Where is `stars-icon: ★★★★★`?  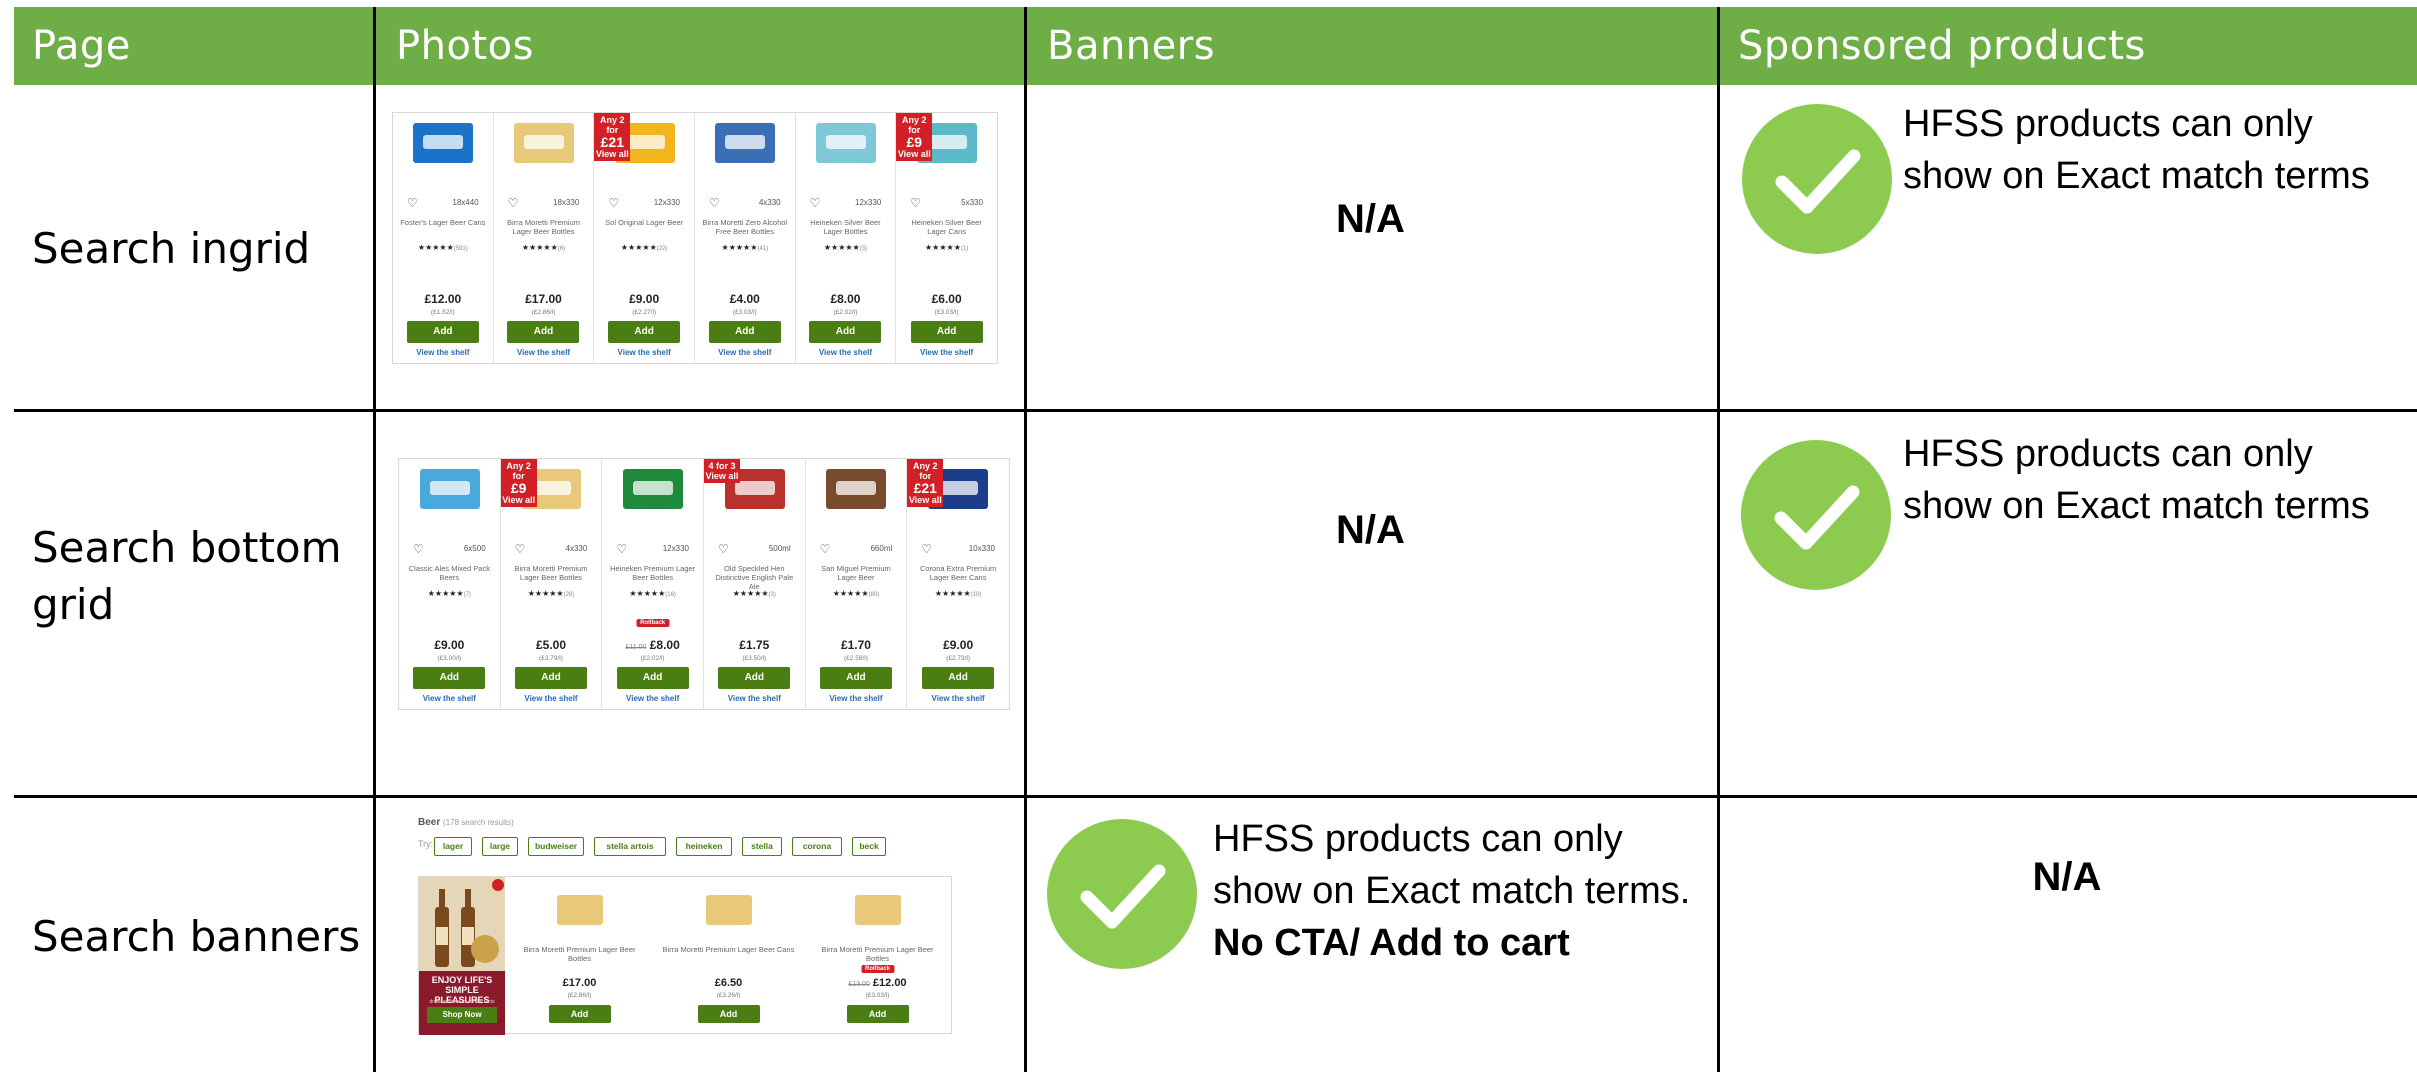 stars-icon: ★★★★★ is located at coordinates (943, 247).